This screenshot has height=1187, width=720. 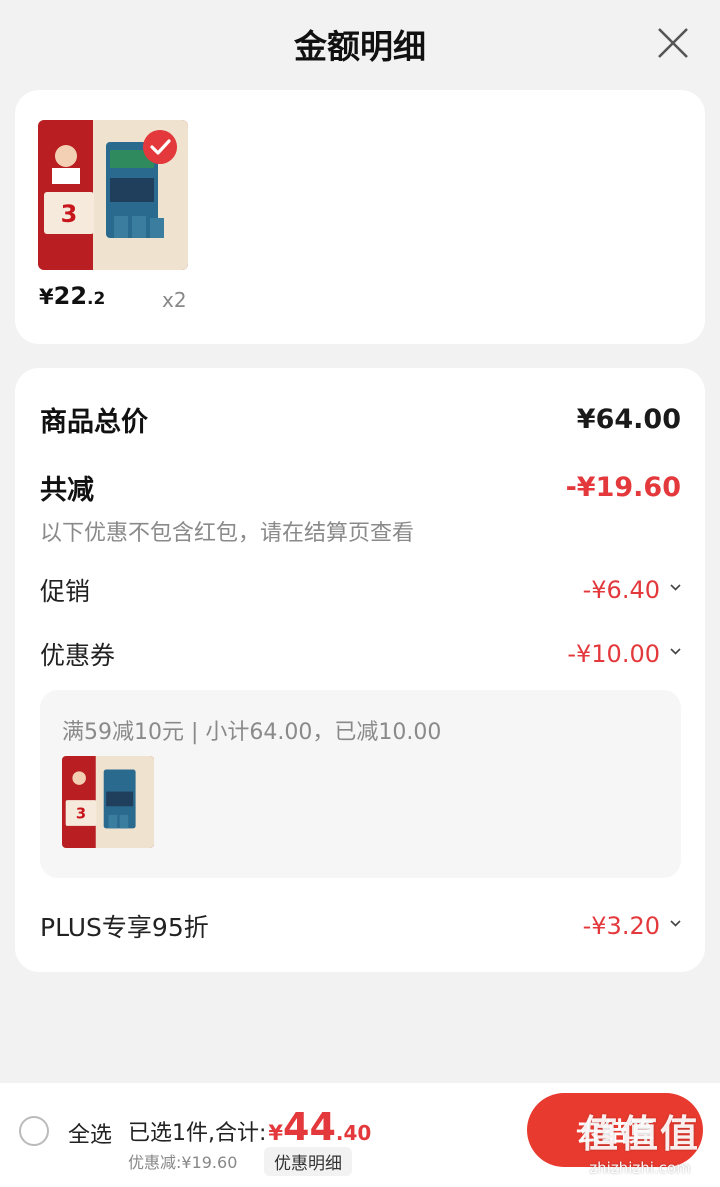 I want to click on total-price-value: ¥64.00, so click(x=628, y=419).